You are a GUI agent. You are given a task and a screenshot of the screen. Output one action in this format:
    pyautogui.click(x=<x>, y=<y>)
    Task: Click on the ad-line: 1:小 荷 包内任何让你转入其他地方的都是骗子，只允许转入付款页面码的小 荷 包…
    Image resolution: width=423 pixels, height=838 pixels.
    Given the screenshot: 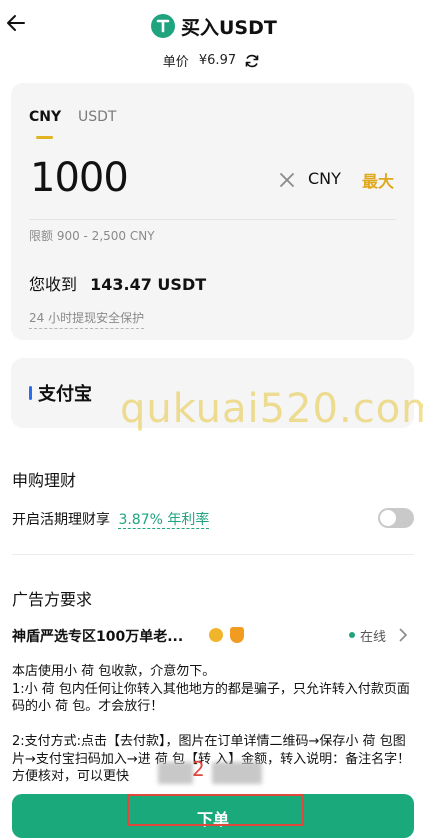 What is the action you would take?
    pyautogui.click(x=211, y=698)
    